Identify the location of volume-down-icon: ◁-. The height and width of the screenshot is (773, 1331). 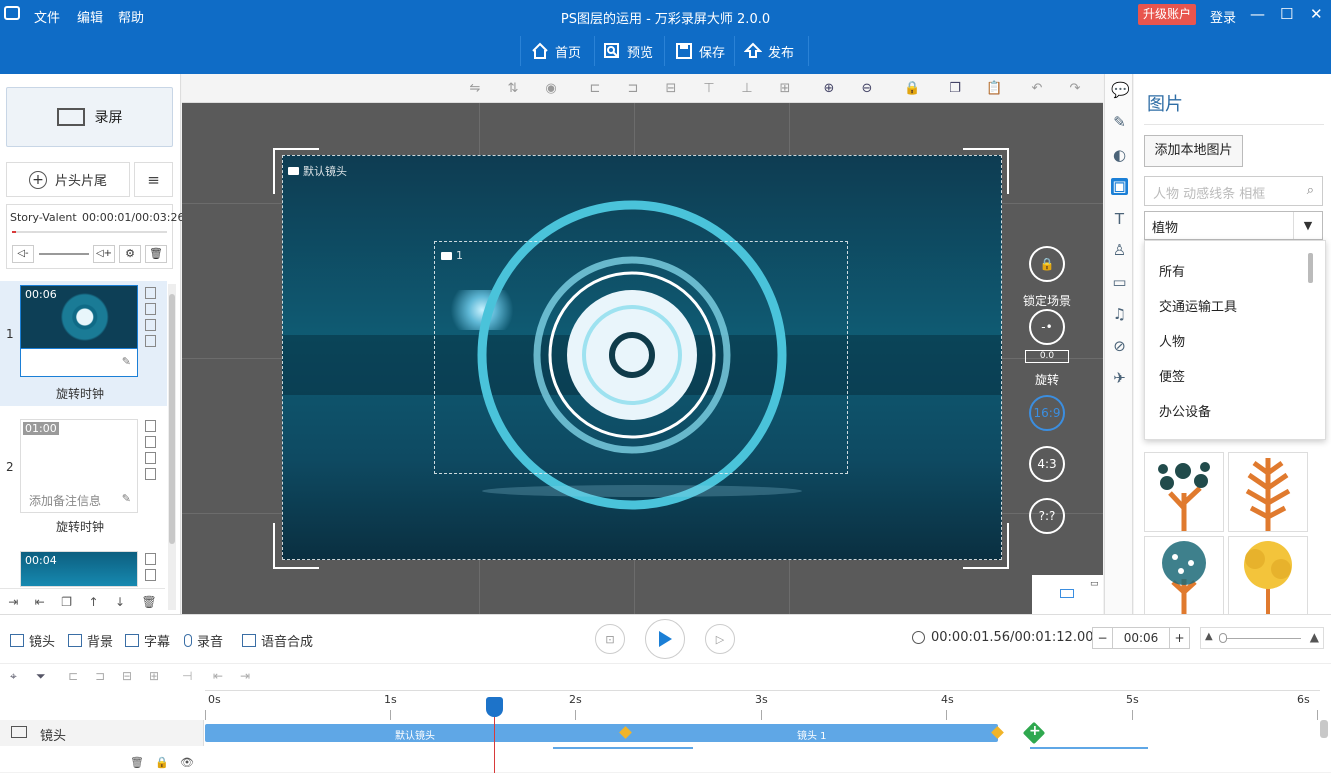
(23, 254).